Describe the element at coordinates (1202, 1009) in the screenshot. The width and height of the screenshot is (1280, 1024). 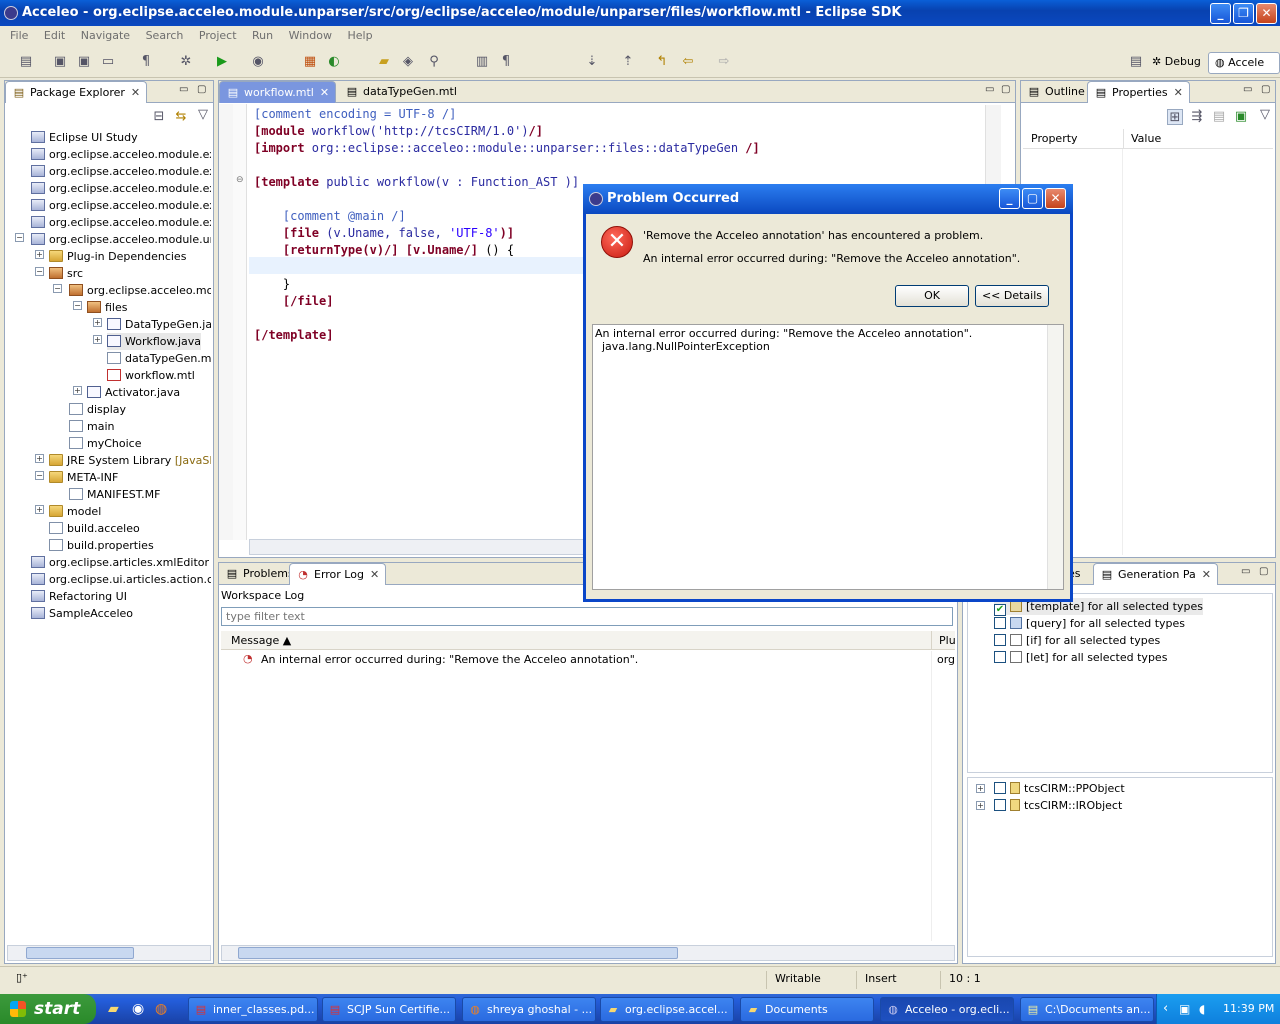
I see `volume-icon: ◖` at that location.